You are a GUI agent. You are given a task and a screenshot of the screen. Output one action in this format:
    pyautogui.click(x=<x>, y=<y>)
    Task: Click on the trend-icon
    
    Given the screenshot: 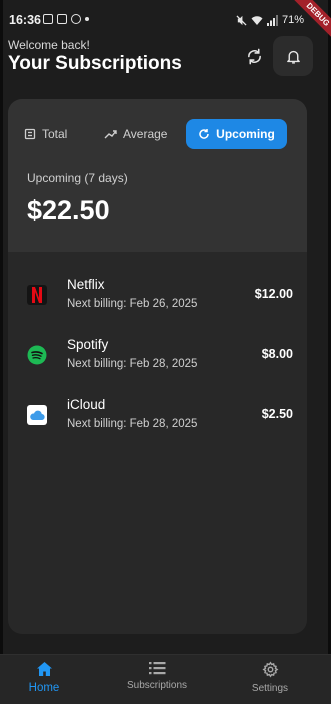 What is the action you would take?
    pyautogui.click(x=110, y=134)
    